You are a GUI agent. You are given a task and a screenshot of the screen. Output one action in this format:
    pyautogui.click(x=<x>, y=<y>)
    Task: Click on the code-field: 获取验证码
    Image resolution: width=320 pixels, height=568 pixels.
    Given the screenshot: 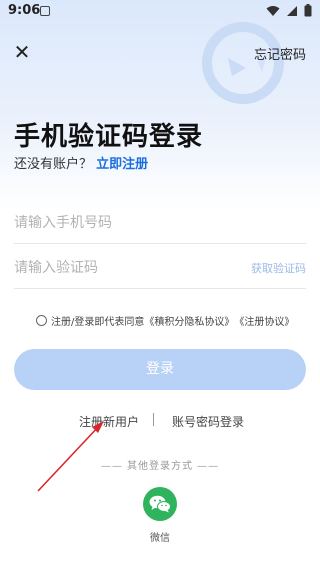 What is the action you would take?
    pyautogui.click(x=160, y=268)
    